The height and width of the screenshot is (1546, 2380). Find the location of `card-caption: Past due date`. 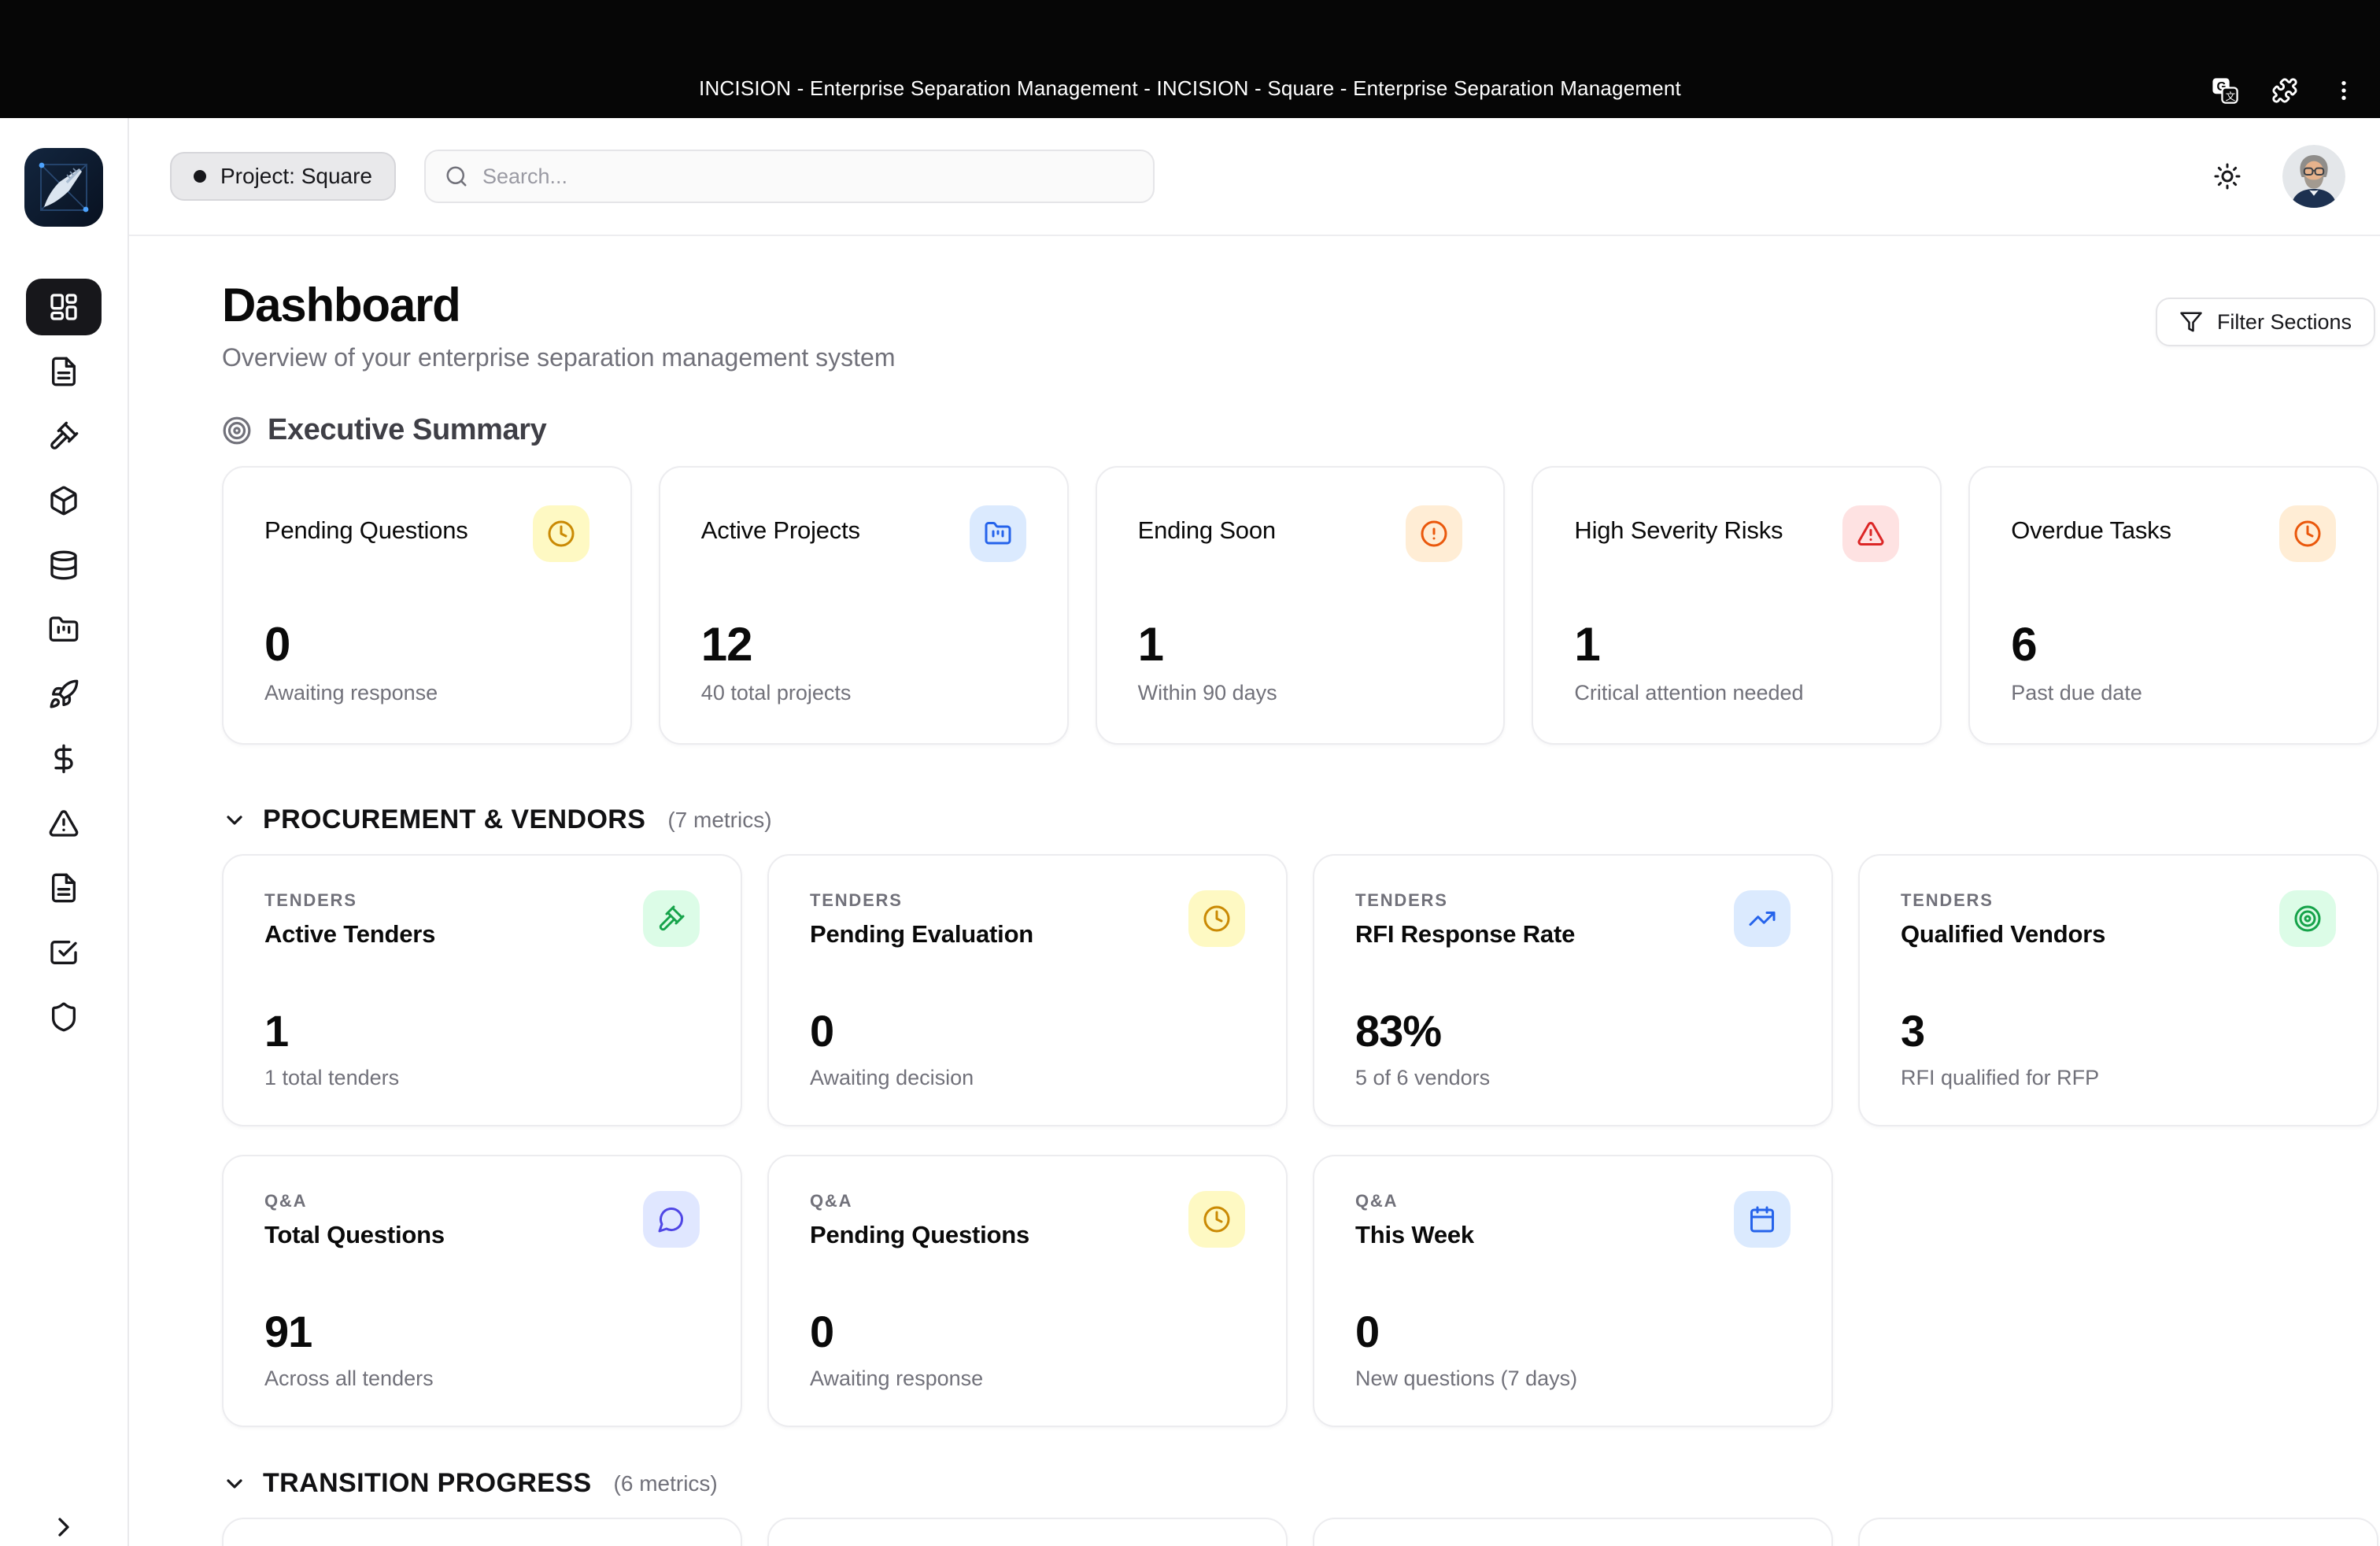

card-caption: Past due date is located at coordinates (2076, 693).